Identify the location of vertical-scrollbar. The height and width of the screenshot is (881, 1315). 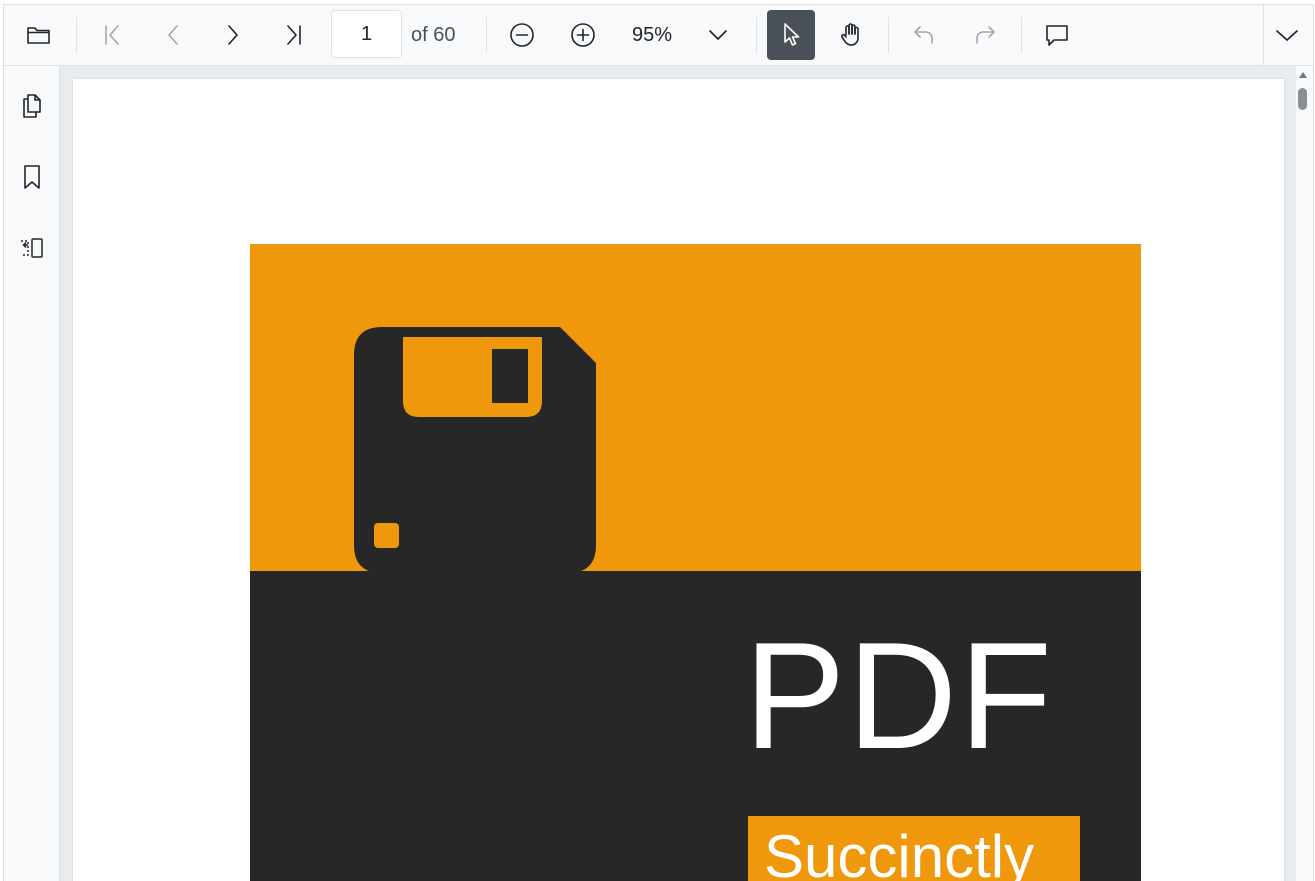
(1303, 473).